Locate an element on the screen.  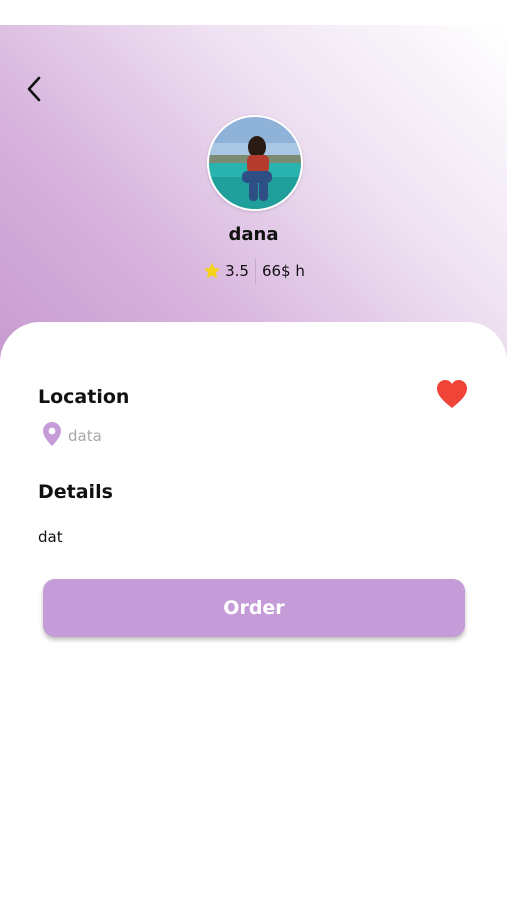
order-button: Order is located at coordinates (254, 608).